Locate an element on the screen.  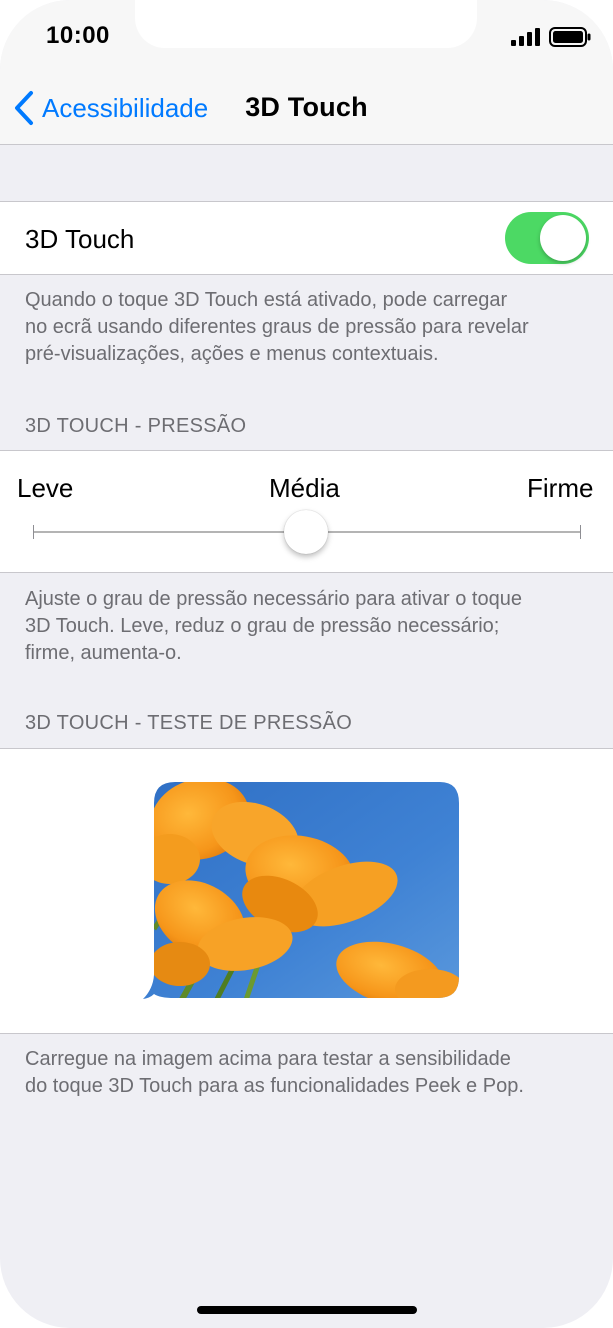
notch is located at coordinates (306, 24).